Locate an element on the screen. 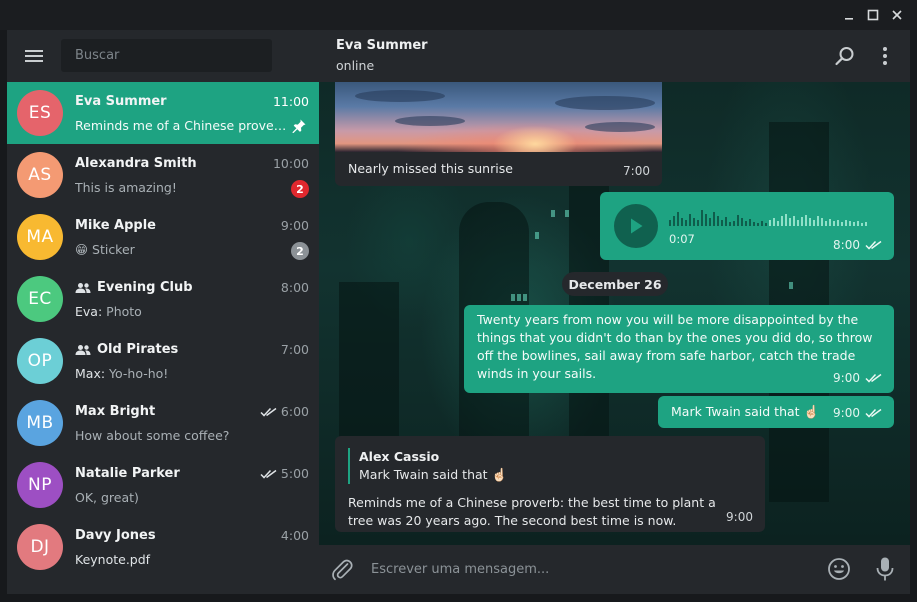 This screenshot has width=917, height=602. chat-name: Davy Jones is located at coordinates (115, 535).